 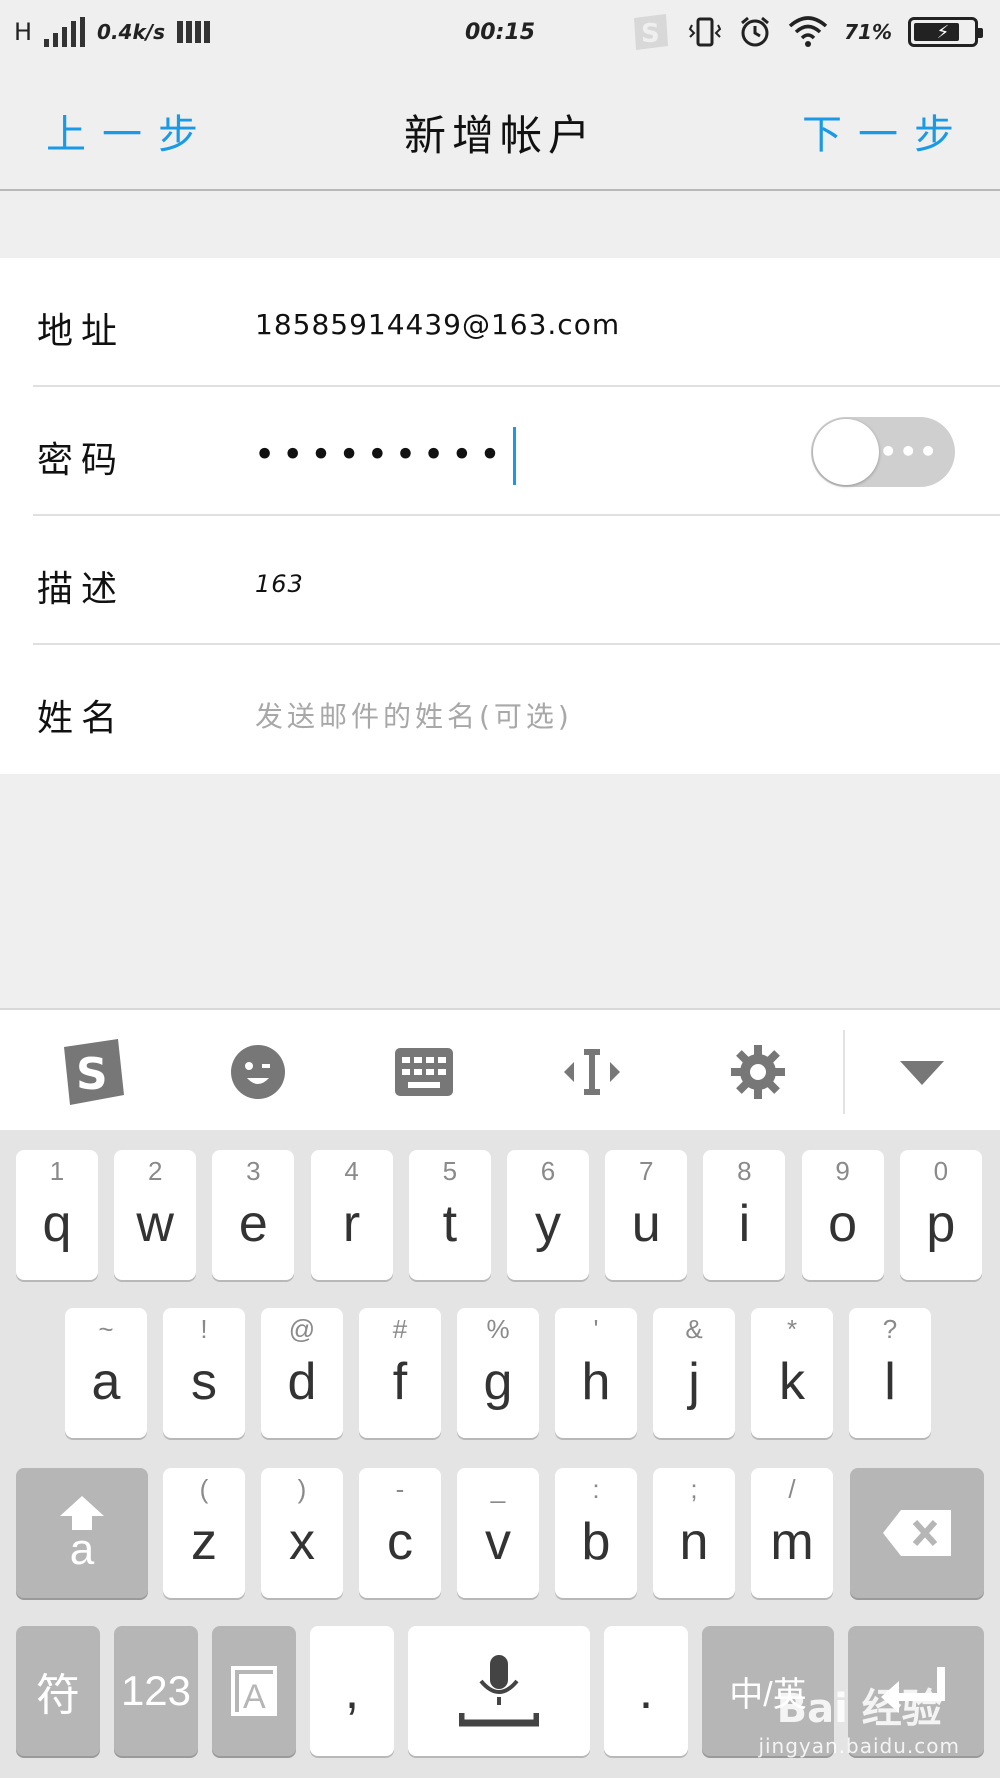 What do you see at coordinates (844, 1072) in the screenshot?
I see `toolbar-divider` at bounding box center [844, 1072].